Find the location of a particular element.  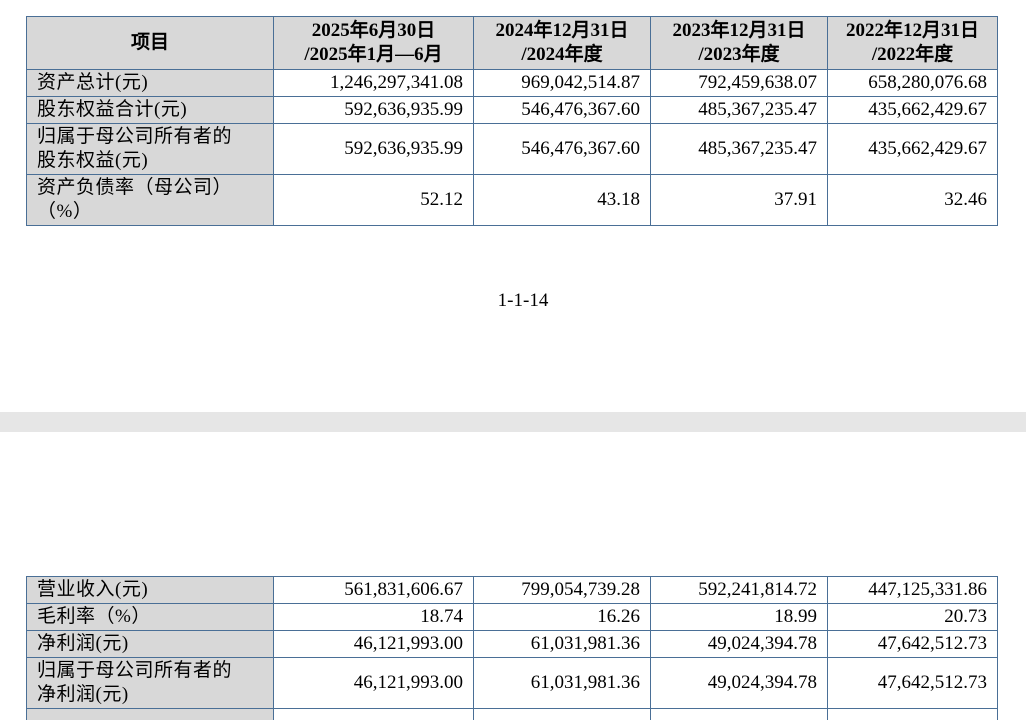

table-cell: 447,125,331.86 is located at coordinates (912, 590).